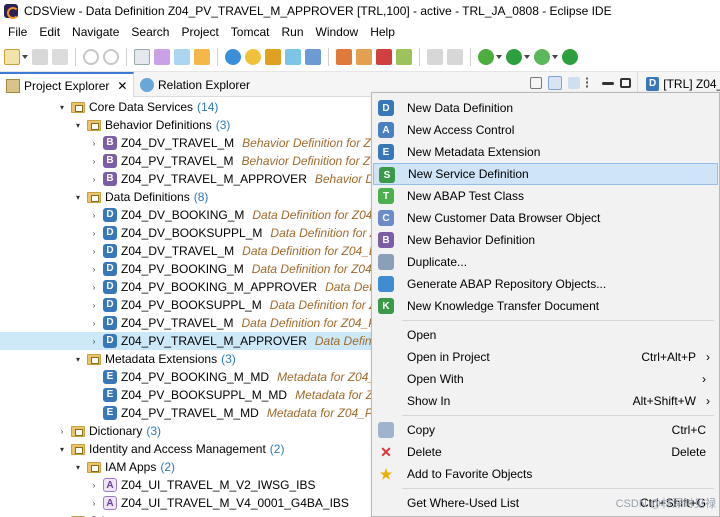  I want to click on run-icon, so click(514, 56).